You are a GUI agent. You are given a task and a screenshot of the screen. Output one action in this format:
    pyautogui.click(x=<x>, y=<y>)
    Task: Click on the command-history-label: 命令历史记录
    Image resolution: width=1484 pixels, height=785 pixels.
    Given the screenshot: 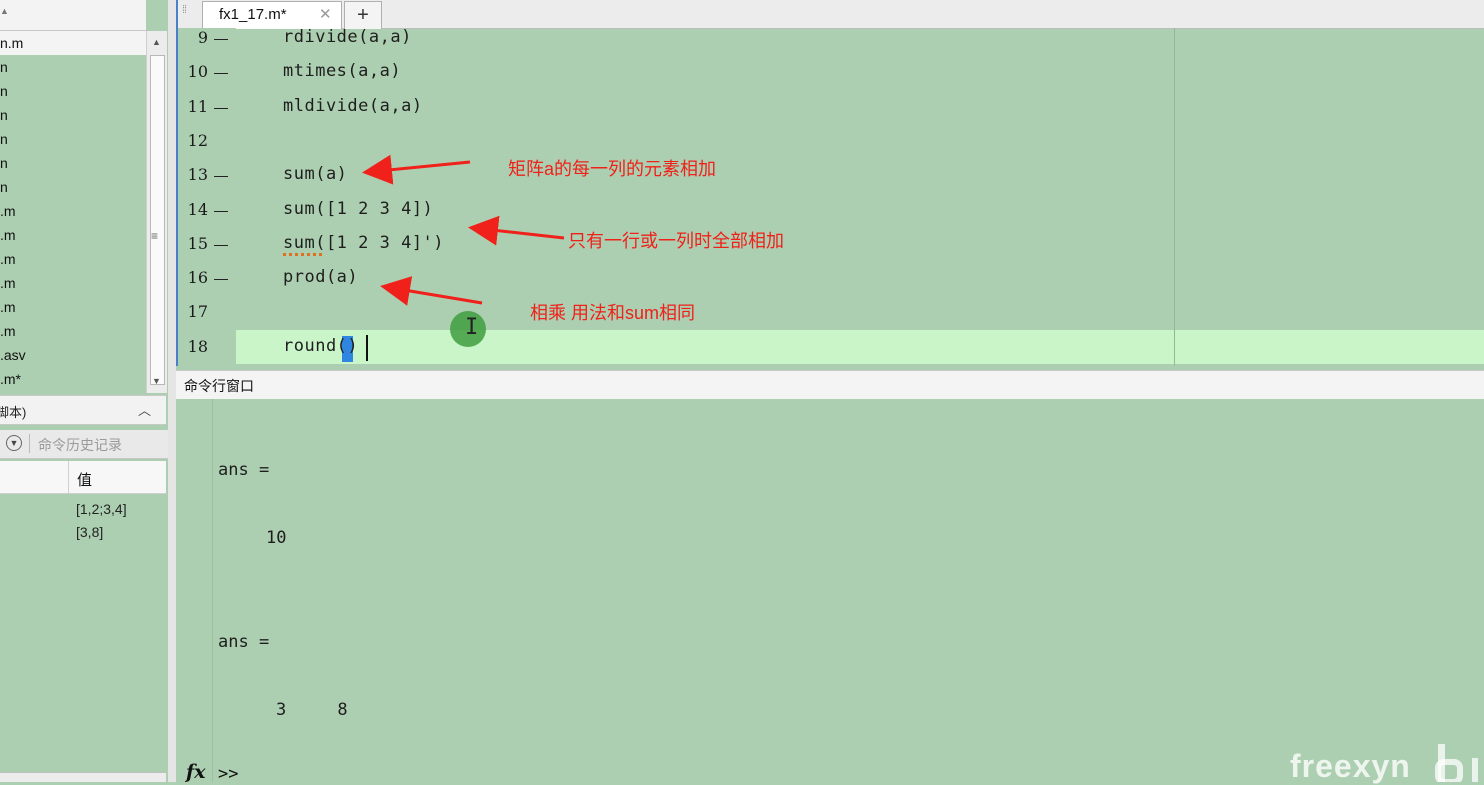 What is the action you would take?
    pyautogui.click(x=80, y=445)
    